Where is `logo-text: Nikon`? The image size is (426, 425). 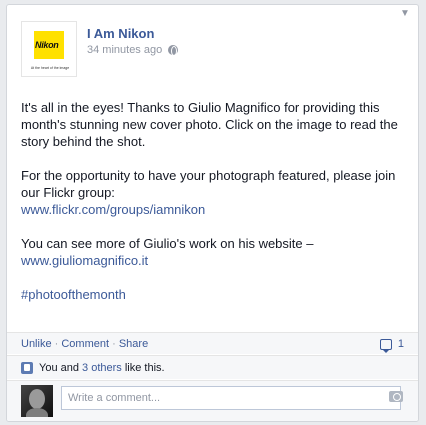 logo-text: Nikon is located at coordinates (47, 45).